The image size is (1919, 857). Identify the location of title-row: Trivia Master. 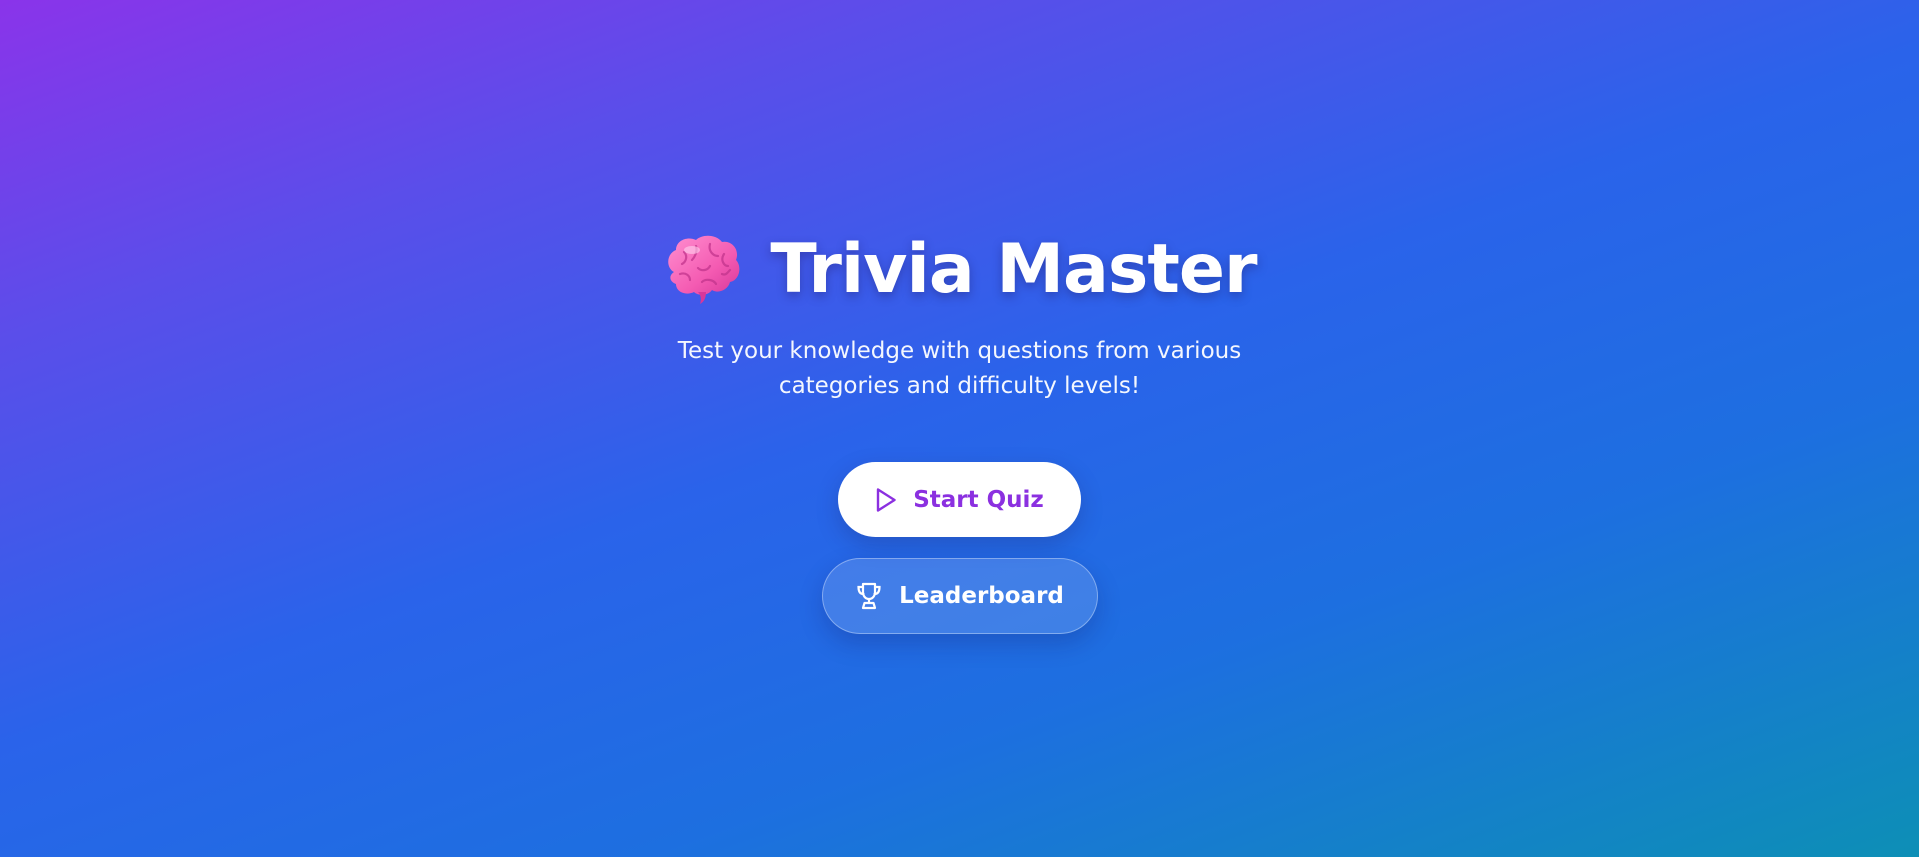
(960, 270).